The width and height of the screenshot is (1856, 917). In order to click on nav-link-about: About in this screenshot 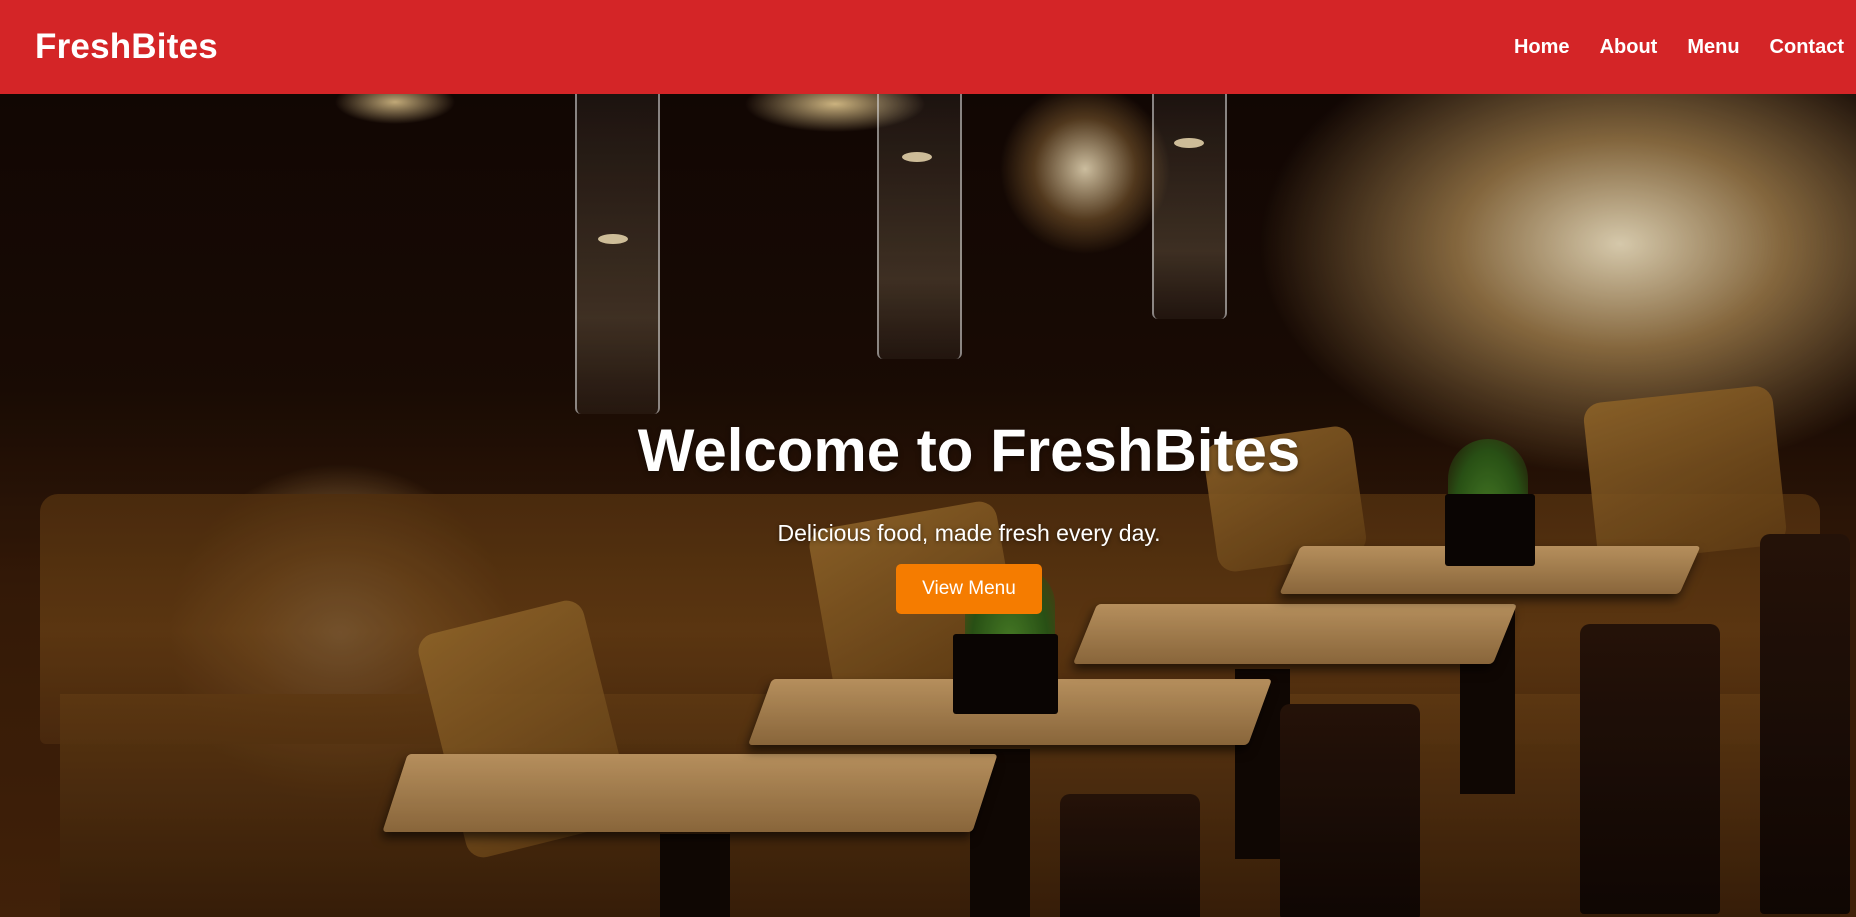, I will do `click(1629, 47)`.